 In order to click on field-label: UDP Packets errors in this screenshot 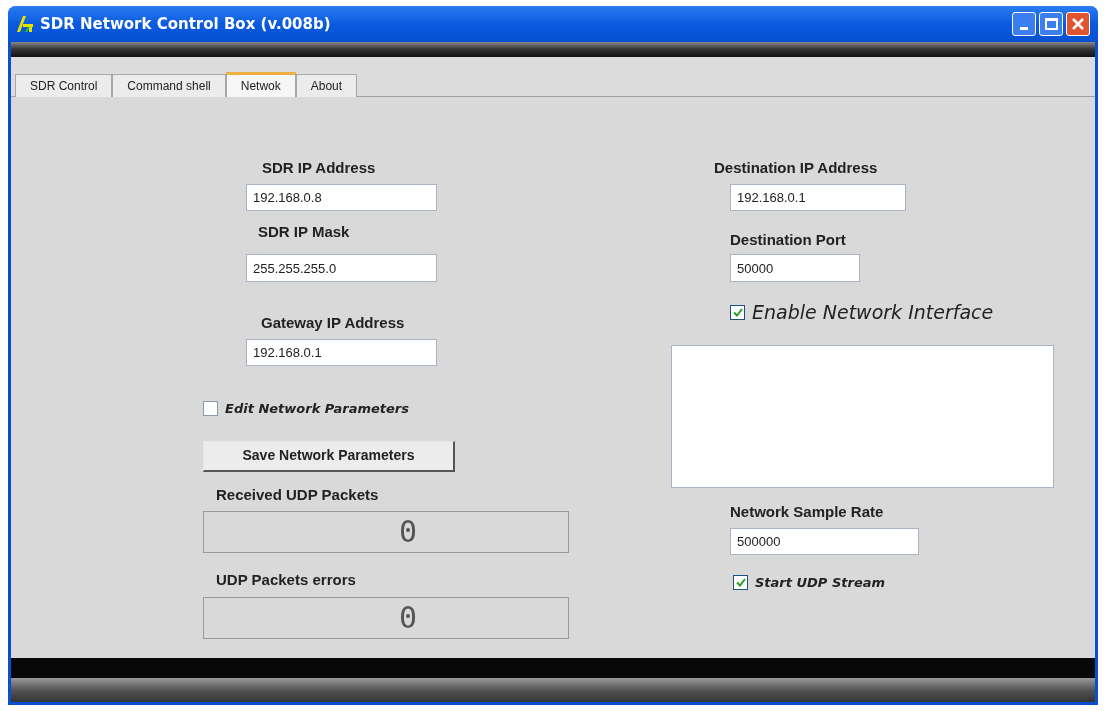, I will do `click(286, 579)`.